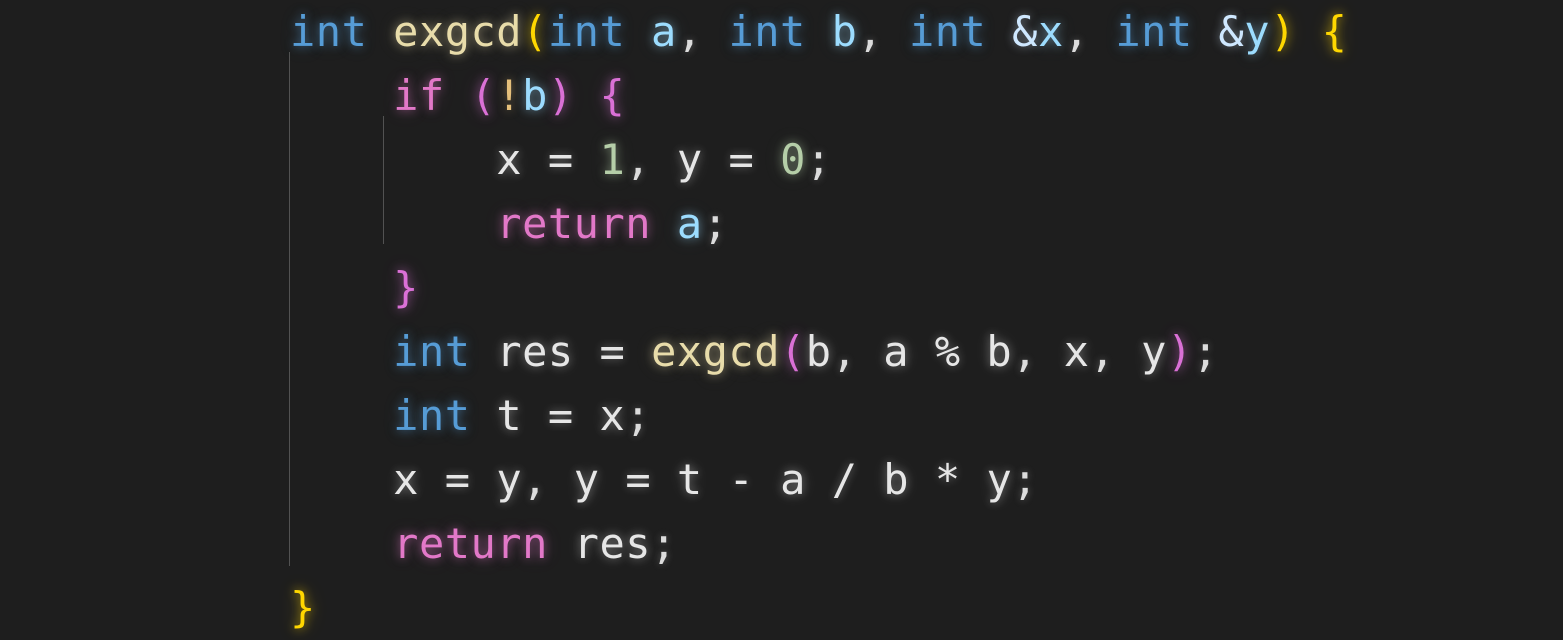 The height and width of the screenshot is (640, 1563). What do you see at coordinates (574, 223) in the screenshot?
I see `code-token: return` at bounding box center [574, 223].